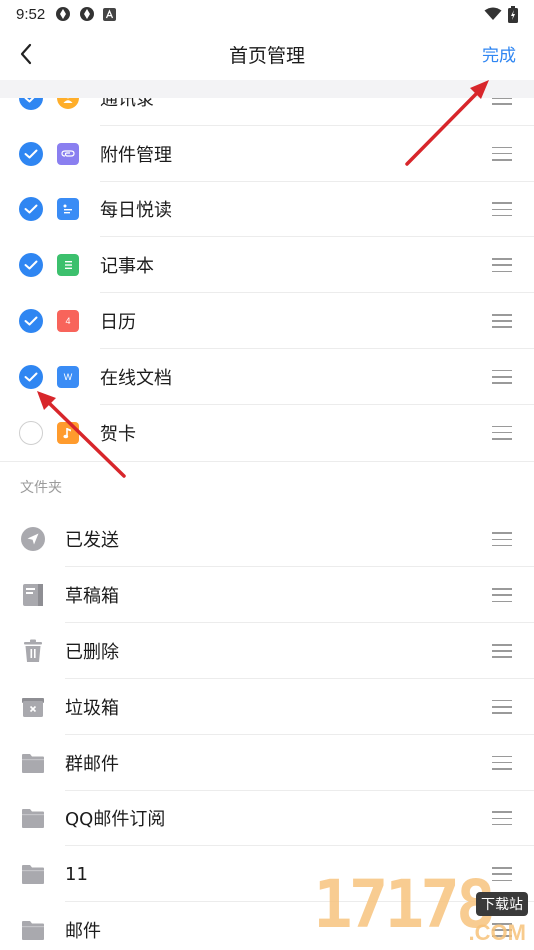 The image size is (534, 950). I want to click on trash-icon, so click(33, 651).